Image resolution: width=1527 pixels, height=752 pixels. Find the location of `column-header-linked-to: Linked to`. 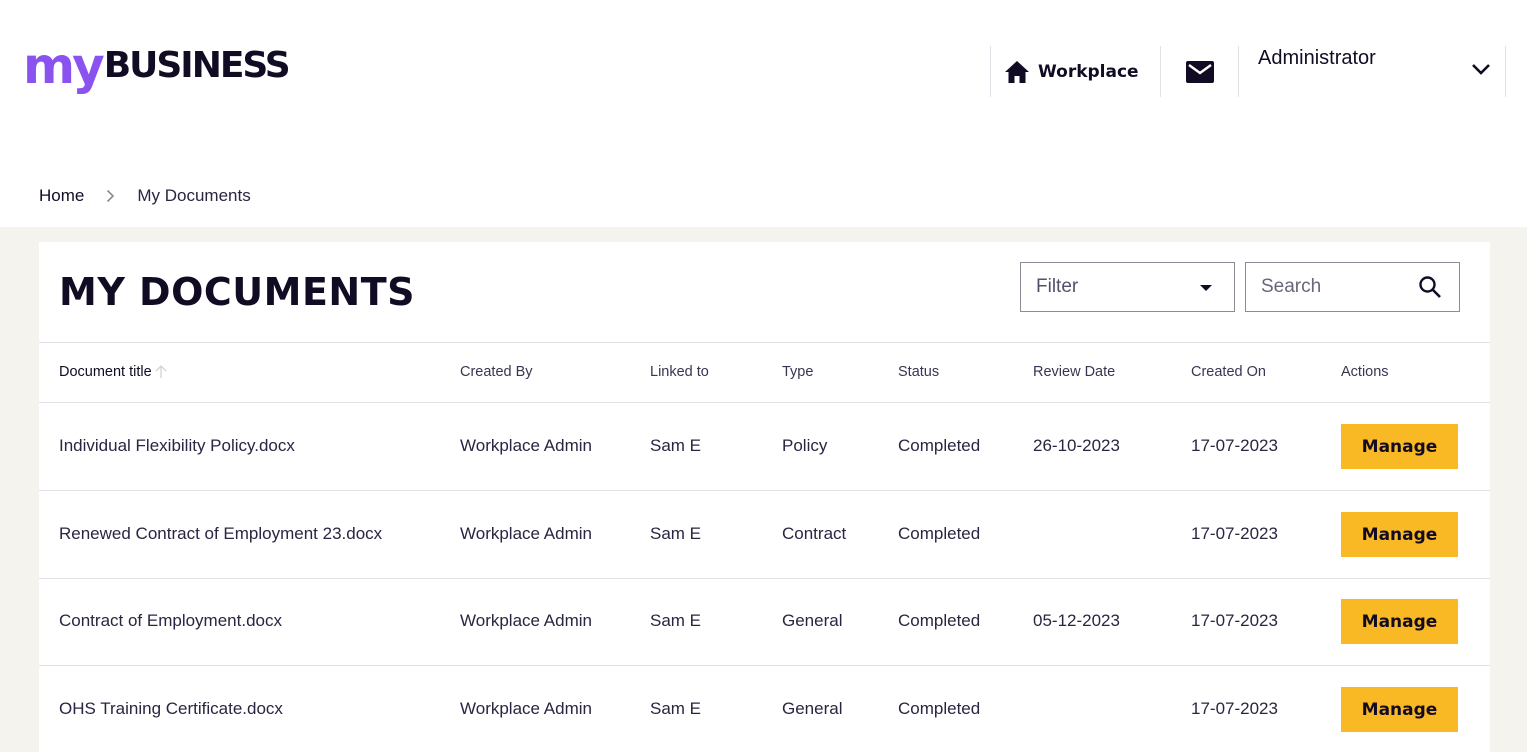

column-header-linked-to: Linked to is located at coordinates (679, 372).